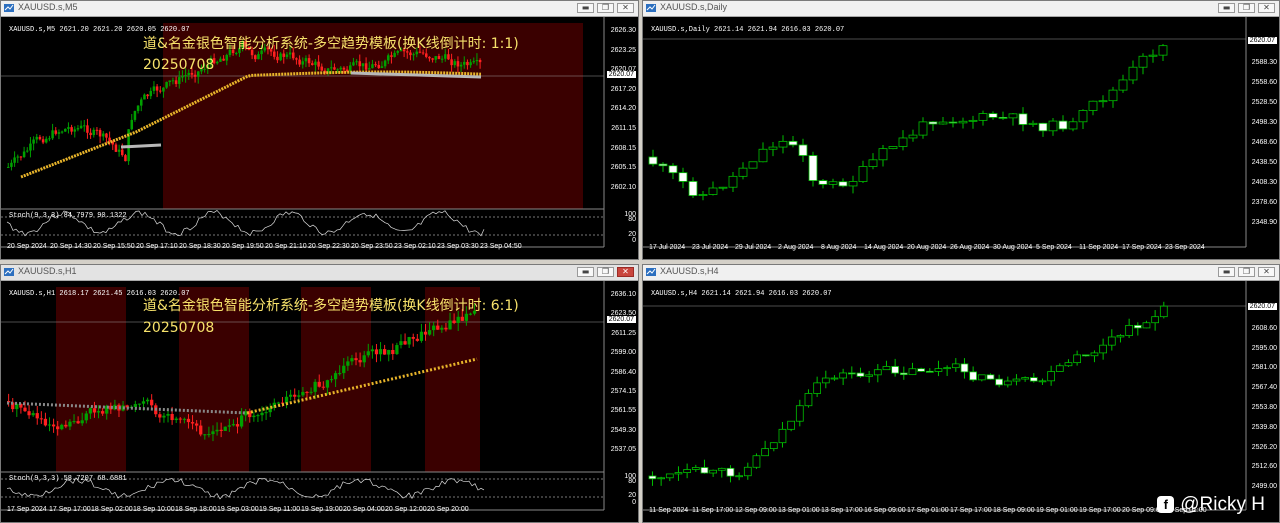  What do you see at coordinates (623, 372) in the screenshot?
I see `y-axis-tick-label: 2586.40` at bounding box center [623, 372].